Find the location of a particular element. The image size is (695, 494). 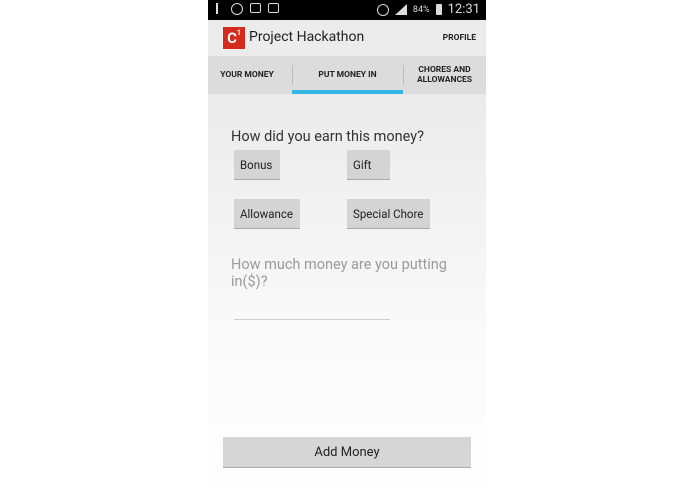

message-icon is located at coordinates (273, 8).